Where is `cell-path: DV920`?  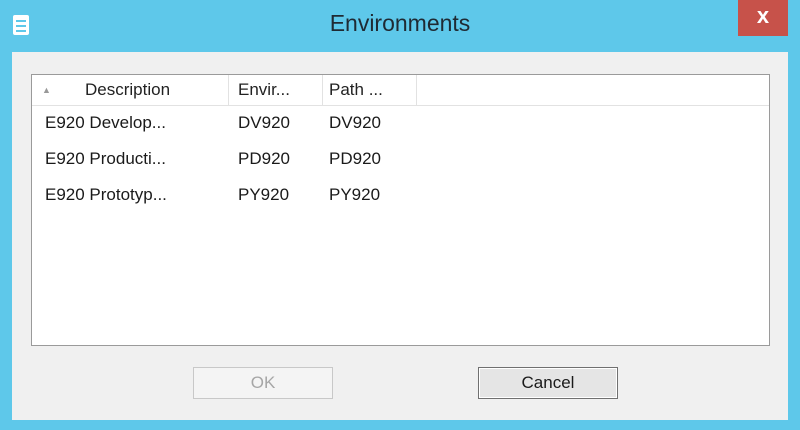 cell-path: DV920 is located at coordinates (355, 122).